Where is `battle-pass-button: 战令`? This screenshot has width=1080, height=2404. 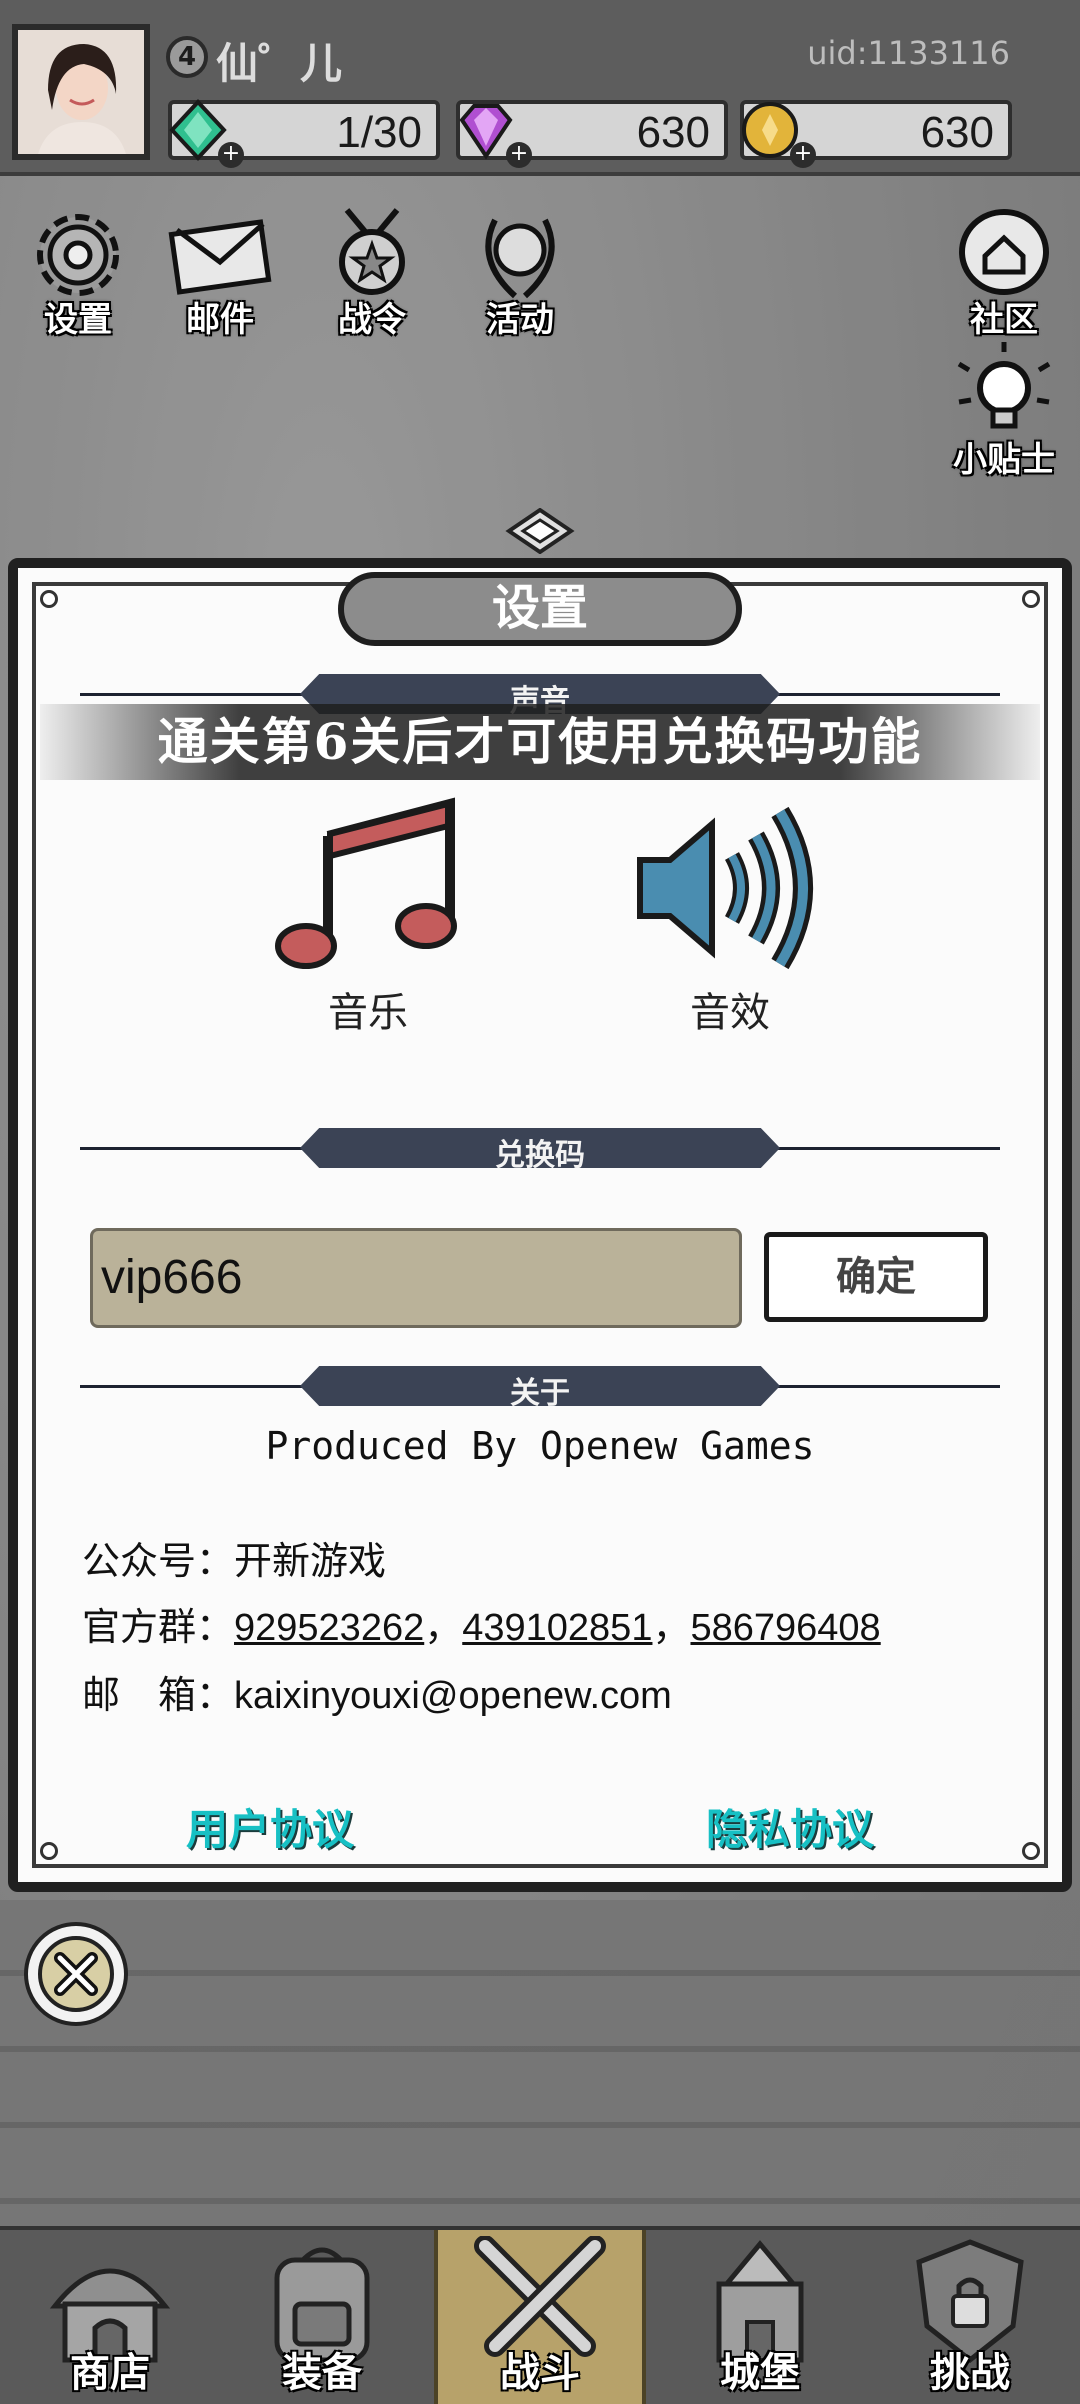 battle-pass-button: 战令 is located at coordinates (372, 280).